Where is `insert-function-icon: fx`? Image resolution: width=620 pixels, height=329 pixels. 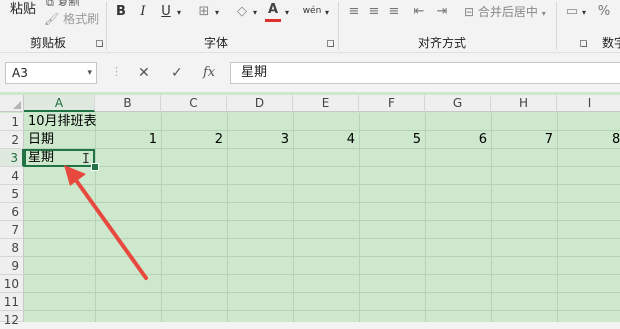 insert-function-icon: fx is located at coordinates (209, 72).